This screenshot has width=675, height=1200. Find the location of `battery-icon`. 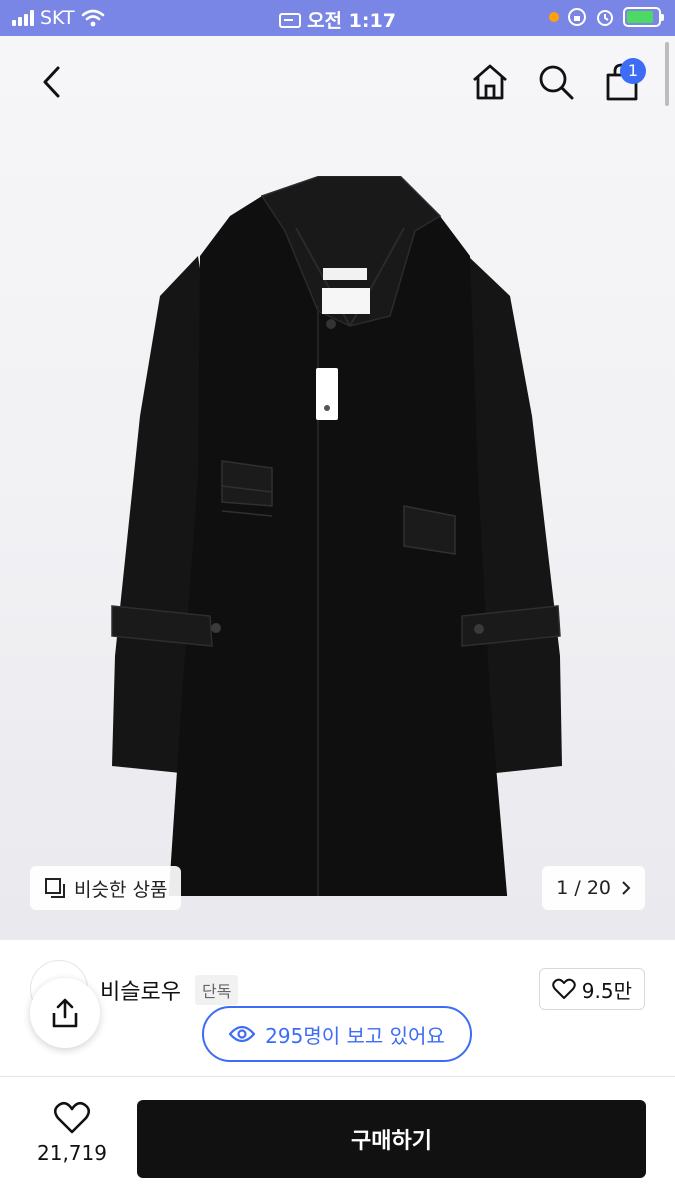

battery-icon is located at coordinates (643, 17).